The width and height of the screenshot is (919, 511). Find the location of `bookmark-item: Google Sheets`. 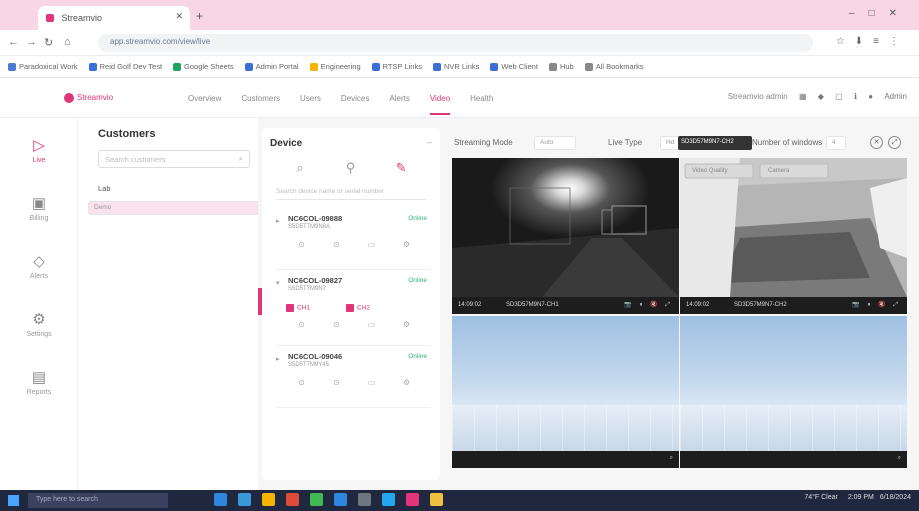

bookmark-item: Google Sheets is located at coordinates (203, 67).